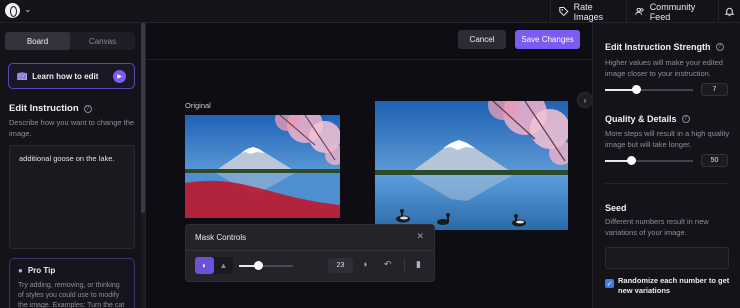 Image resolution: width=740 pixels, height=308 pixels. I want to click on edit-instruction-title: Edit Instruction, so click(44, 108).